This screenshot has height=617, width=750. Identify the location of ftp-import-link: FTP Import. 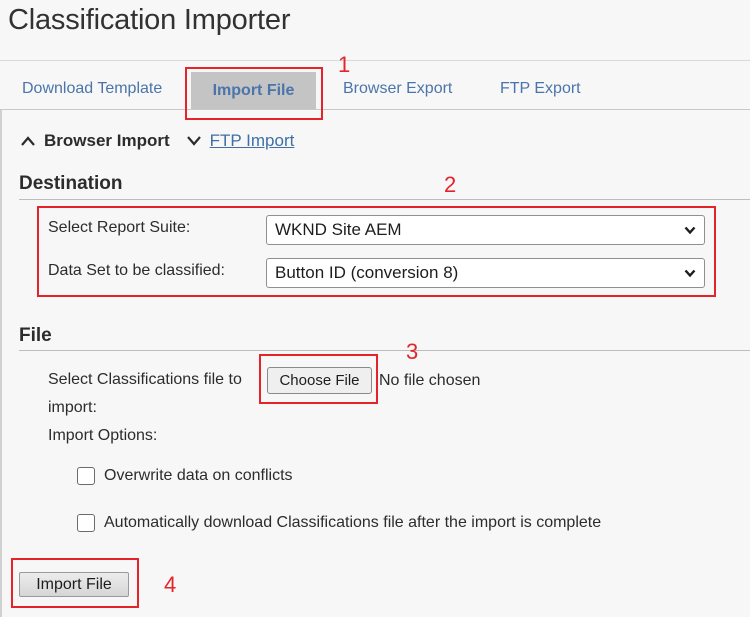
(252, 141).